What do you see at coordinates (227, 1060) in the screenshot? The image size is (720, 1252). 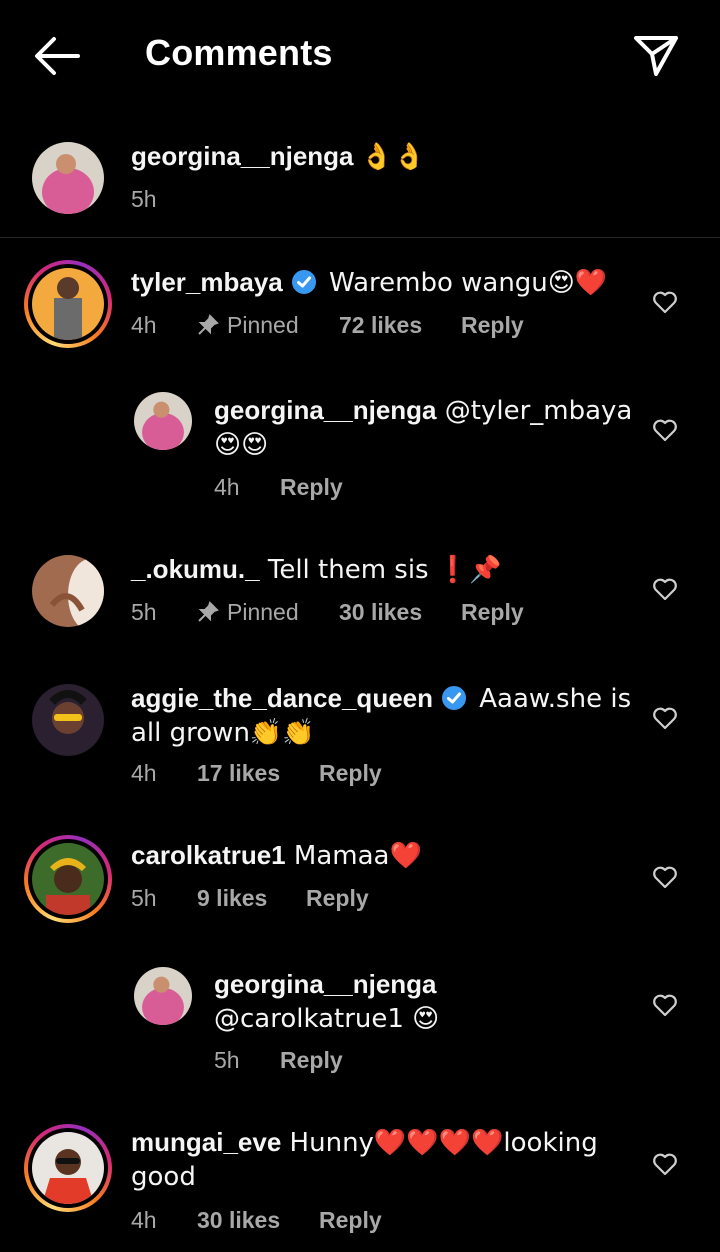 I see `reply-time: 5h` at bounding box center [227, 1060].